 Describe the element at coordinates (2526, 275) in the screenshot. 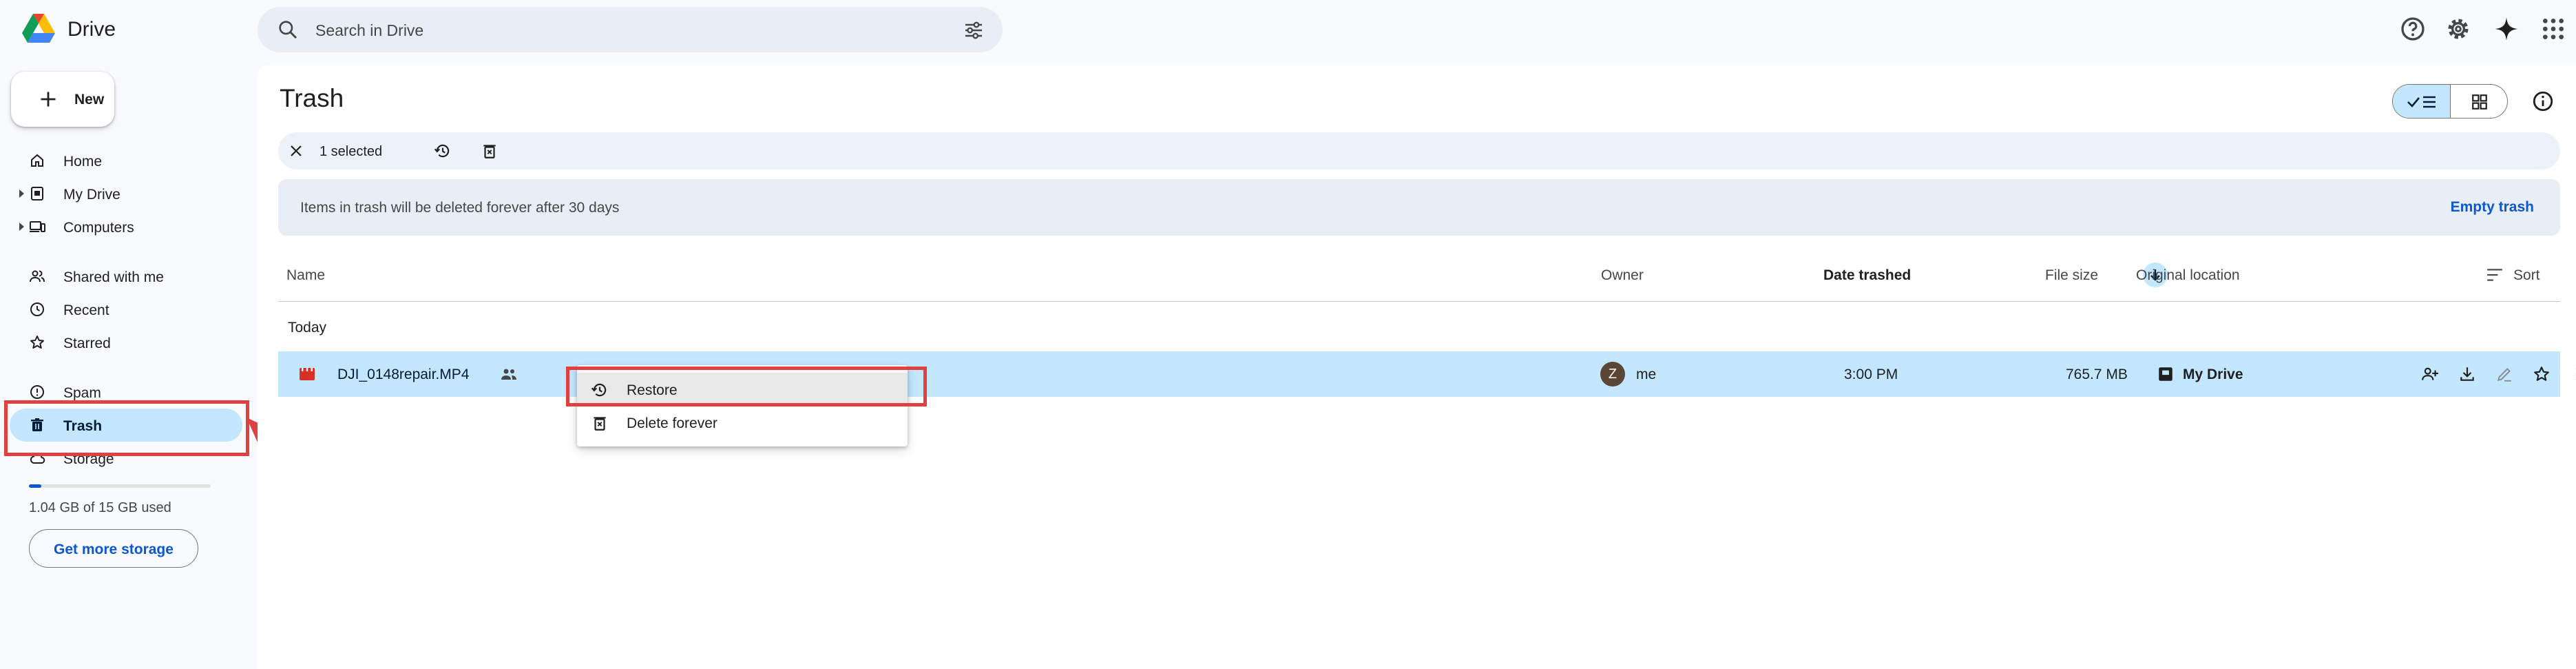

I see `sort-button: Sort` at that location.